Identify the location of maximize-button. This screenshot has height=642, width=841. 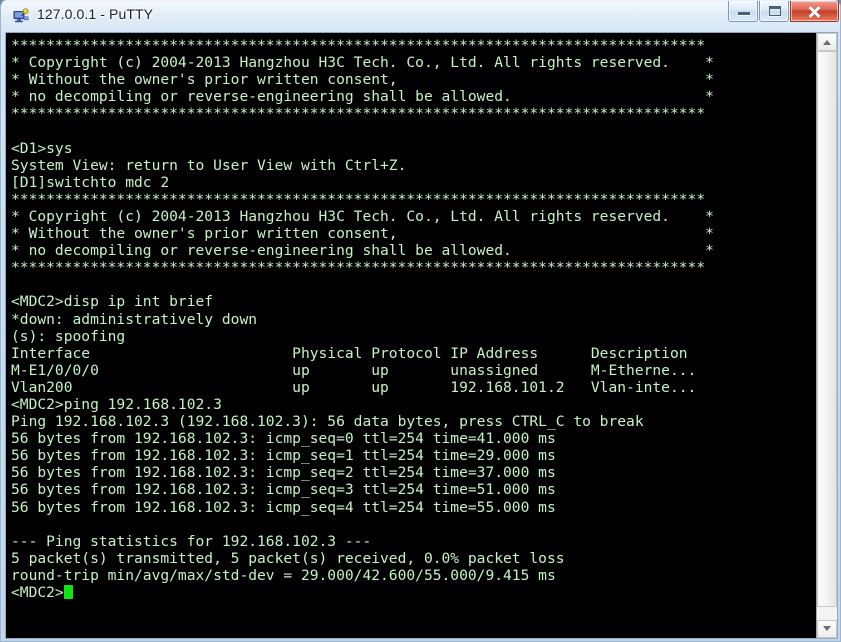
(774, 11).